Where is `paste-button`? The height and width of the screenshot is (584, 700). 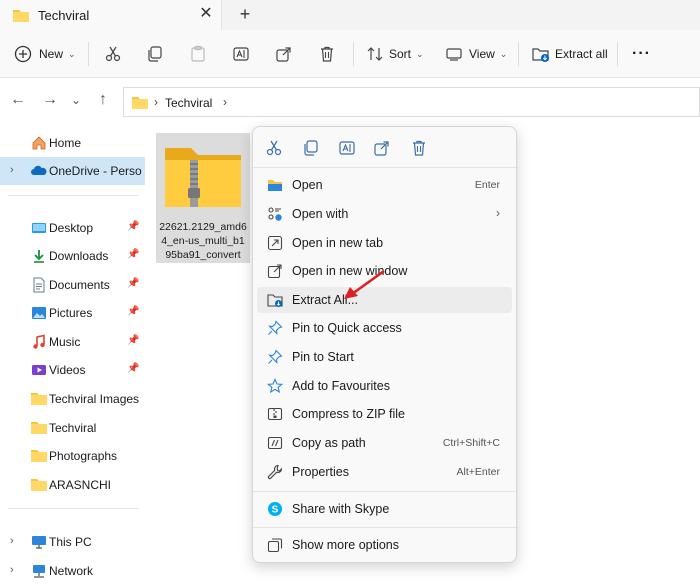 paste-button is located at coordinates (198, 54).